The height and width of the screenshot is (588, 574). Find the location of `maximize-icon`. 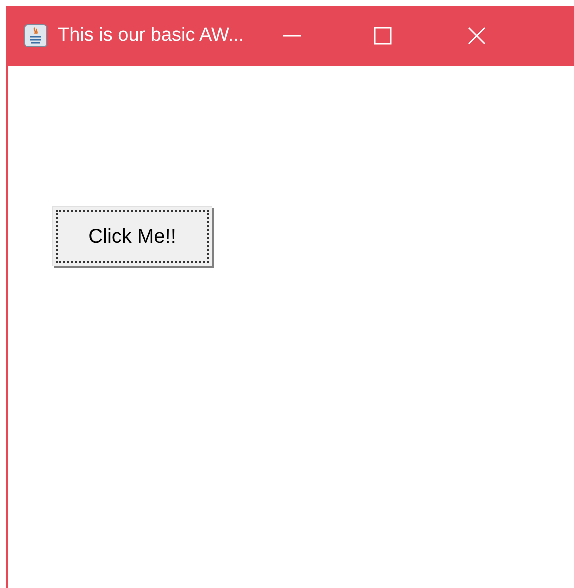

maximize-icon is located at coordinates (383, 36).